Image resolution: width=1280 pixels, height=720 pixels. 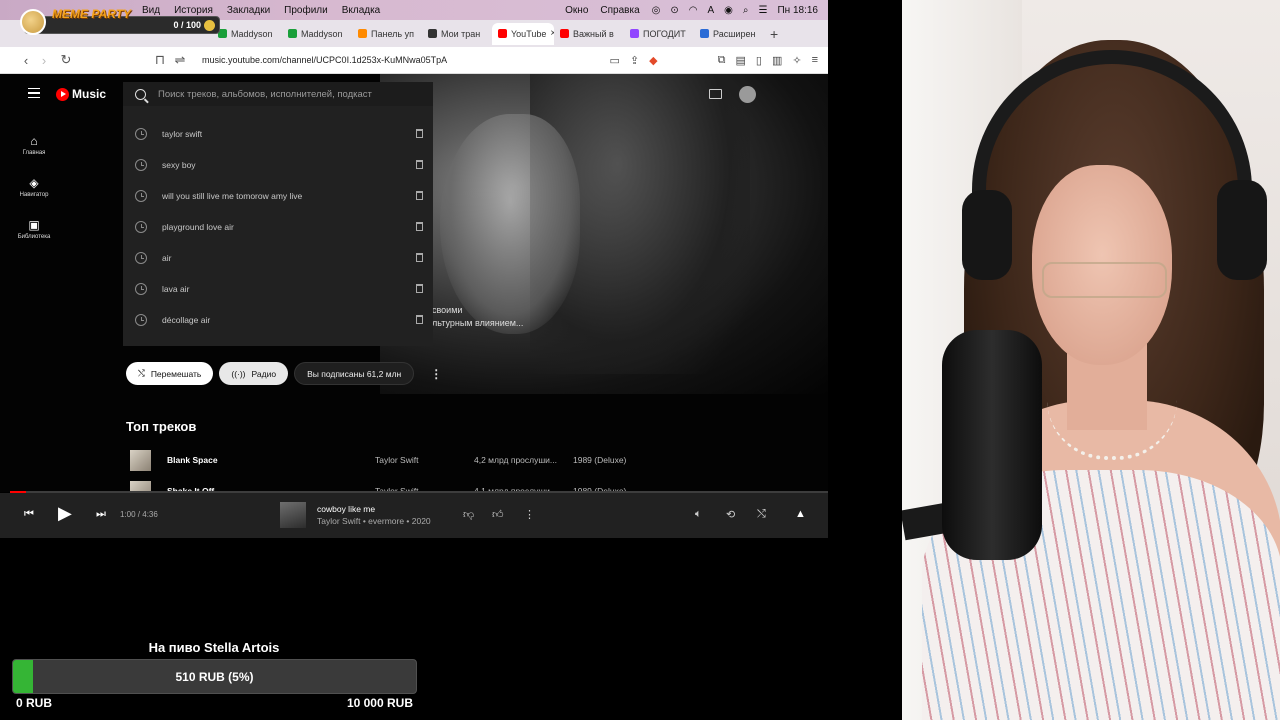 I want to click on puzzle-icon, so click(x=704, y=33).